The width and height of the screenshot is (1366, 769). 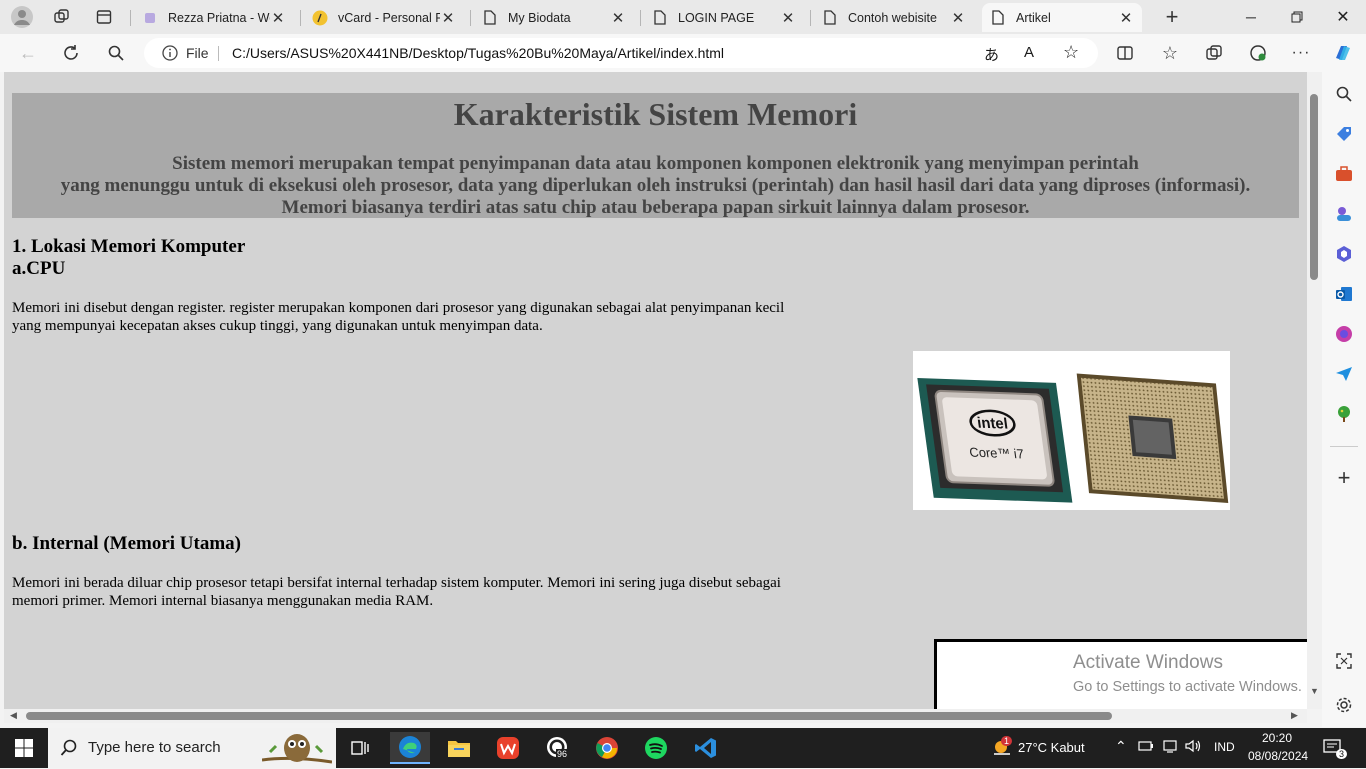 What do you see at coordinates (1277, 738) in the screenshot?
I see `clock-time: 20:20` at bounding box center [1277, 738].